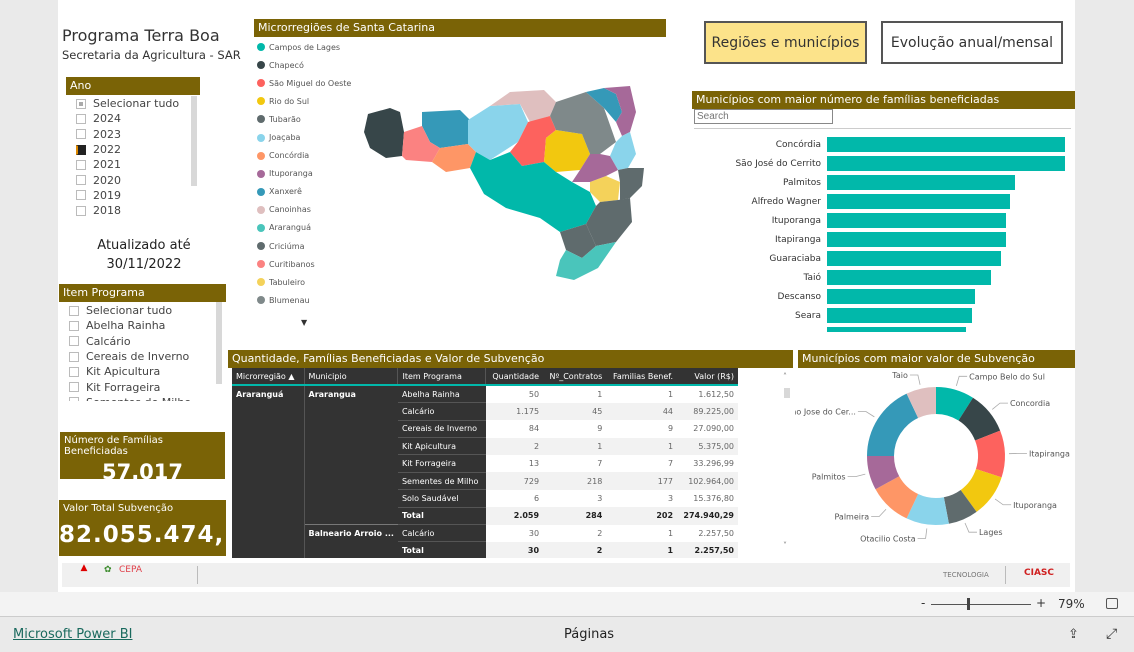 This screenshot has width=1134, height=652. Describe the element at coordinates (312, 83) in the screenshot. I see `legend-item: São Miguel do Oeste` at that location.